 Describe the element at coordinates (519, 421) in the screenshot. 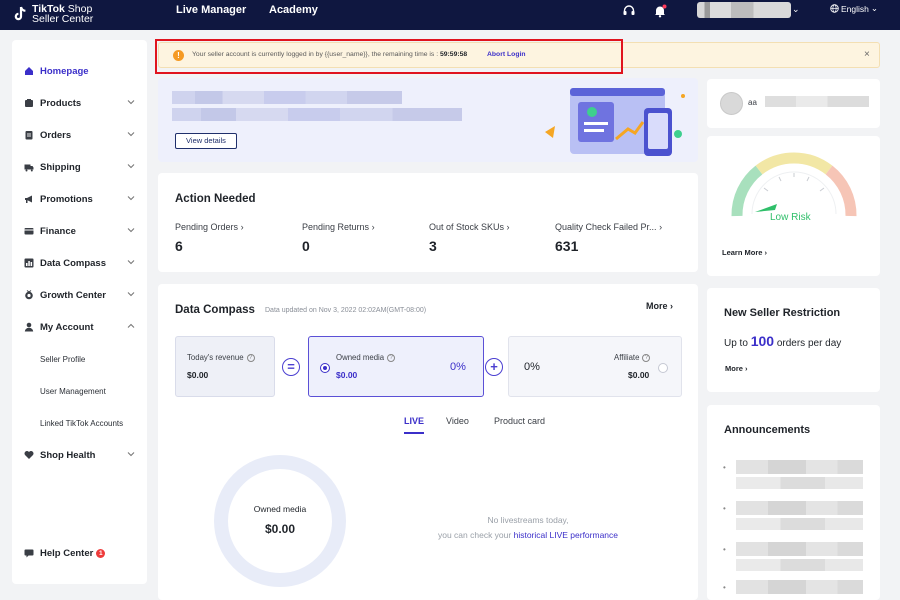

I see `tab-product-card: Product card` at that location.